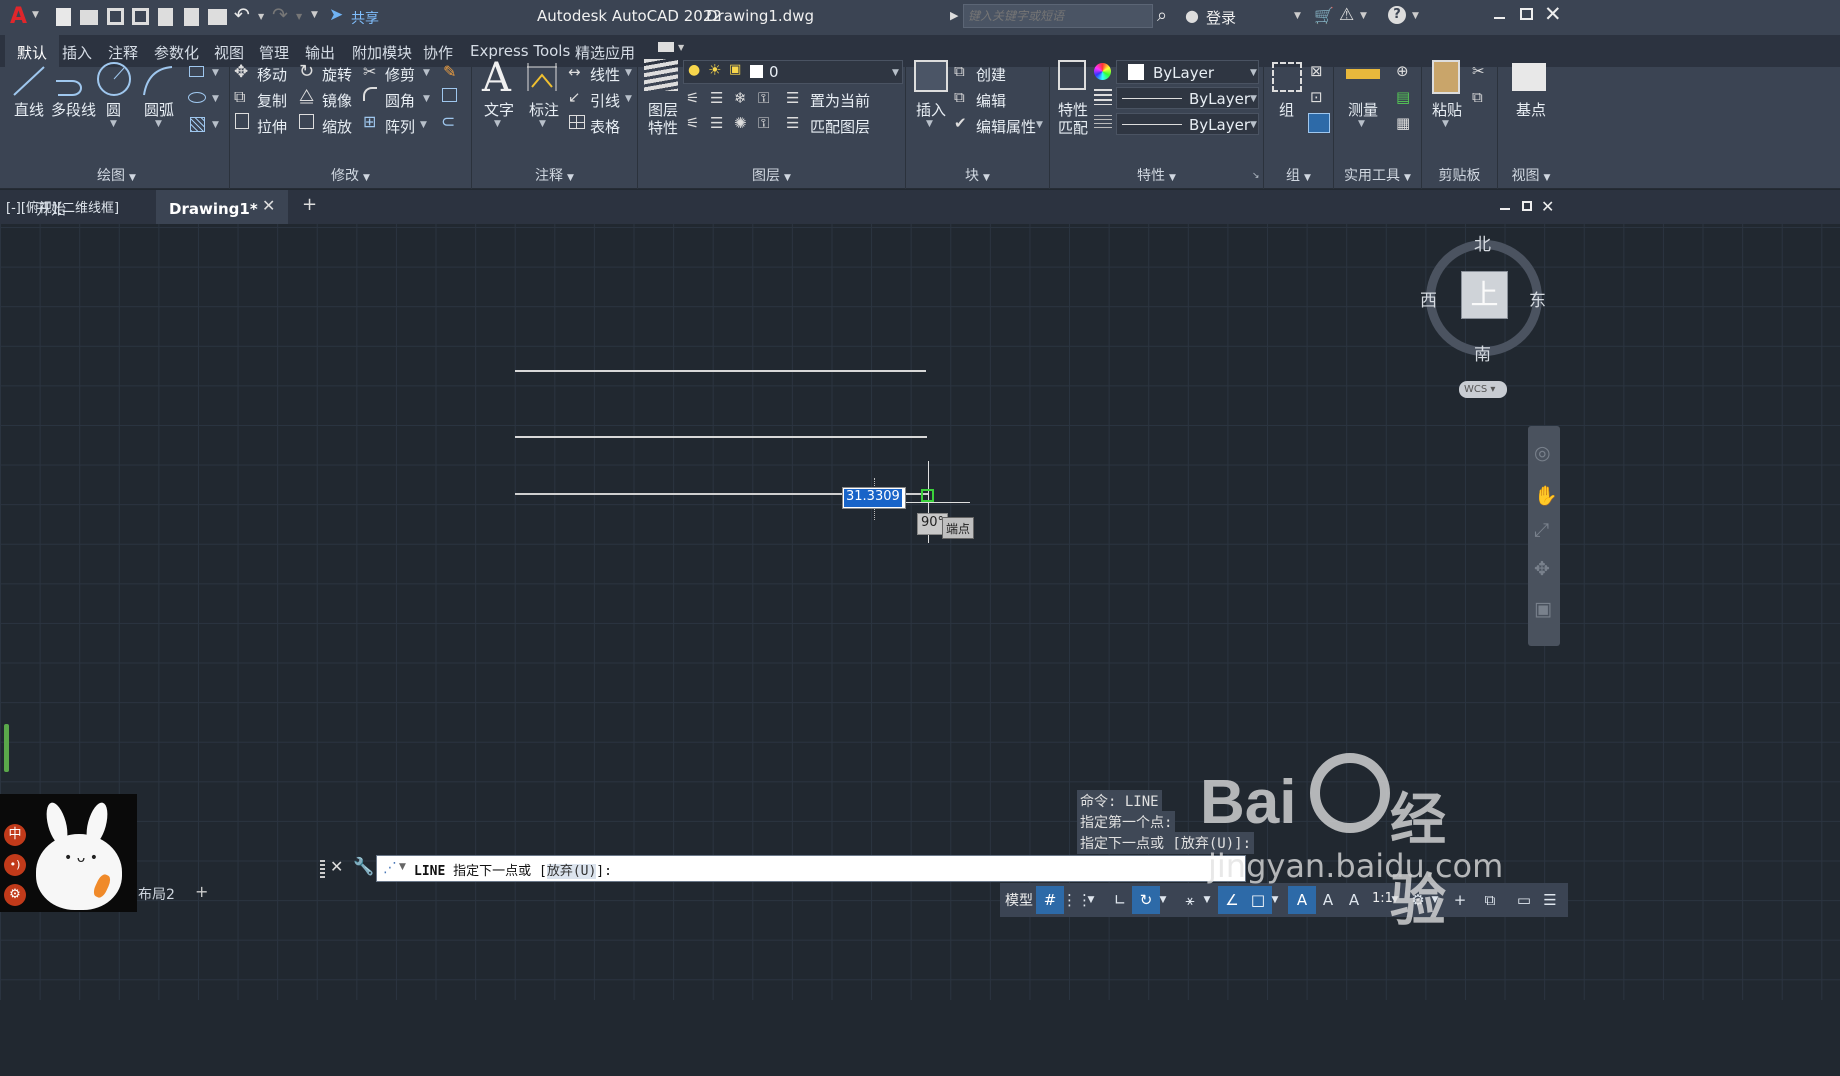 The image size is (1840, 1076). I want to click on erase-icon: ✎, so click(449, 71).